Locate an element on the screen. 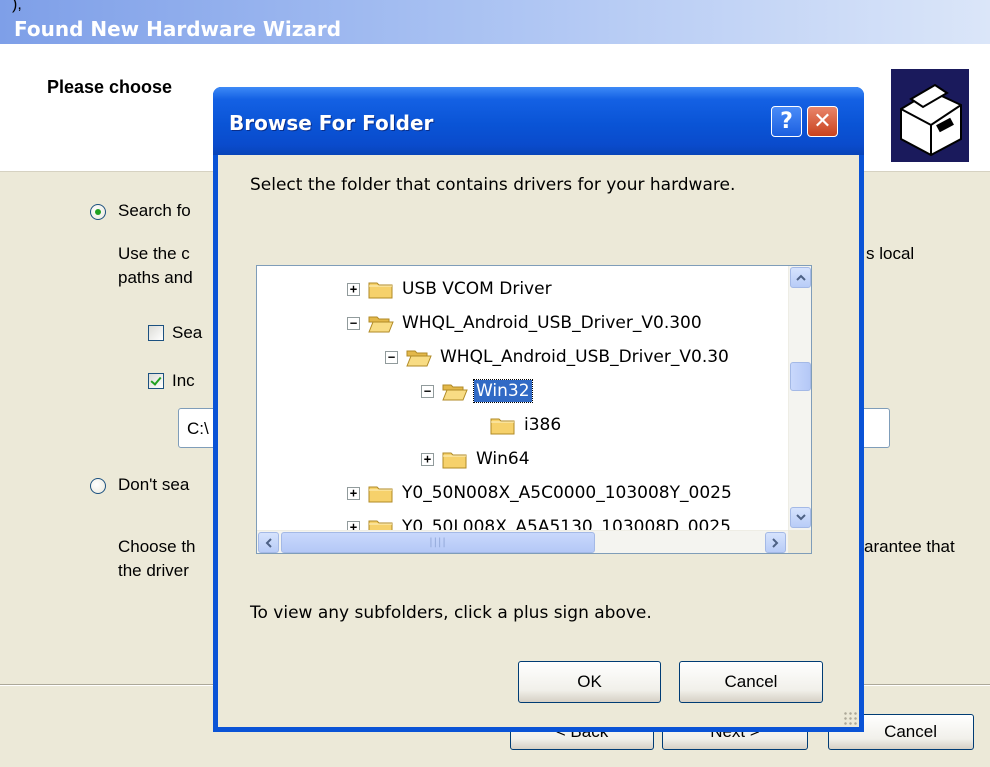 This screenshot has height=767, width=990. tree-item-label: Win64 is located at coordinates (503, 459).